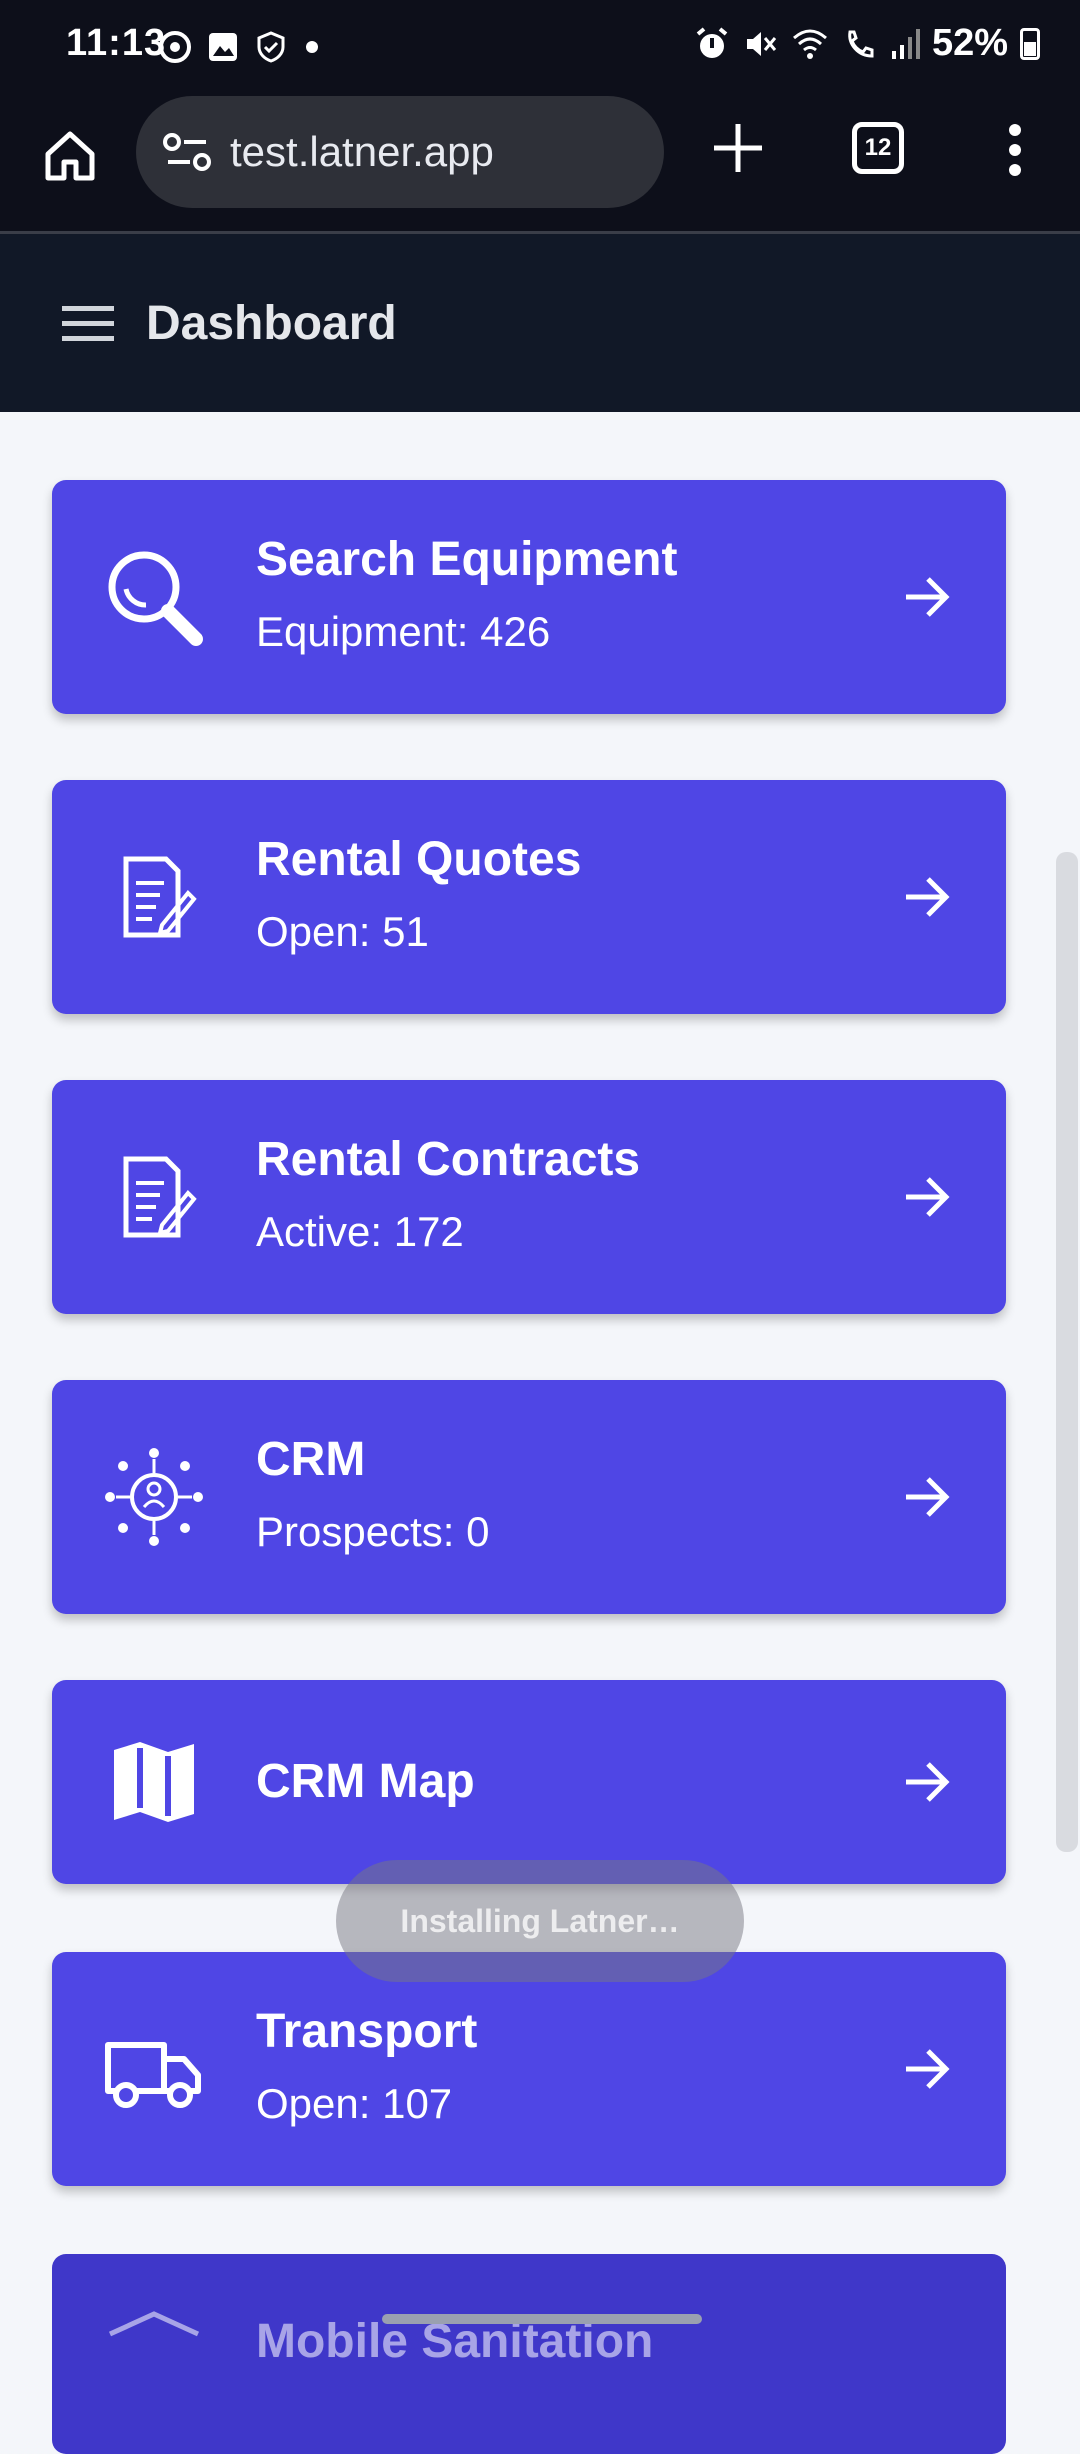 The width and height of the screenshot is (1080, 2454). I want to click on card-subtitle: Prospects: 0, so click(373, 1531).